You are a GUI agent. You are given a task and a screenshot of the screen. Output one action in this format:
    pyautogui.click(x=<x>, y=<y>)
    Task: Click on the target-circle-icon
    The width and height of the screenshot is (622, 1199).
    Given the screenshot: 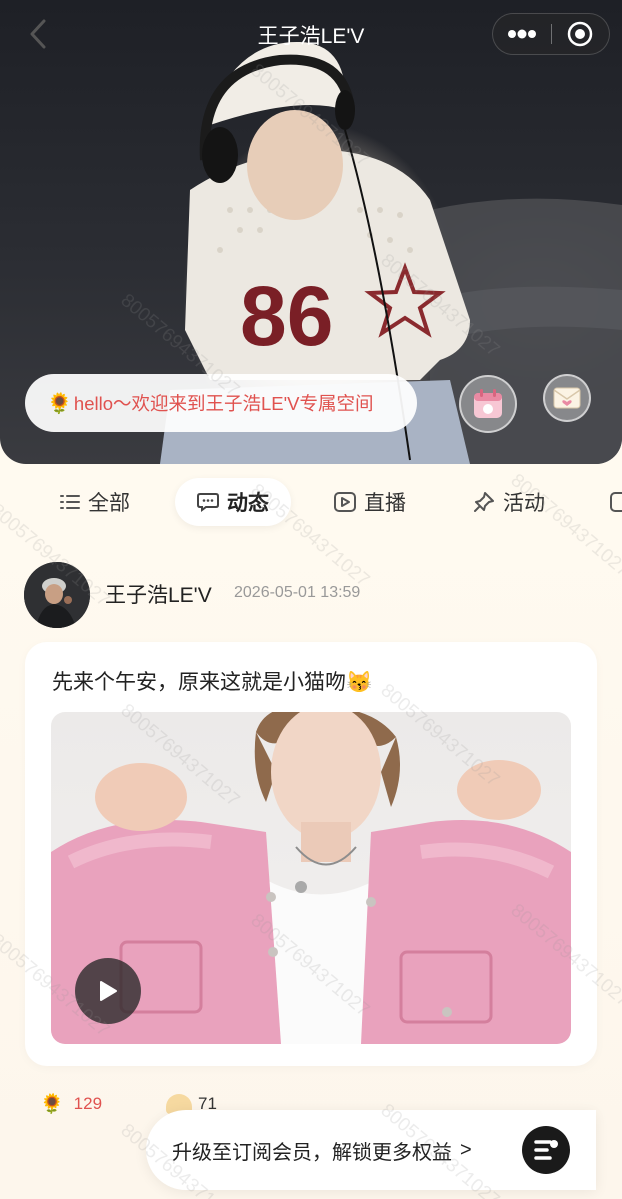 What is the action you would take?
    pyautogui.click(x=580, y=34)
    